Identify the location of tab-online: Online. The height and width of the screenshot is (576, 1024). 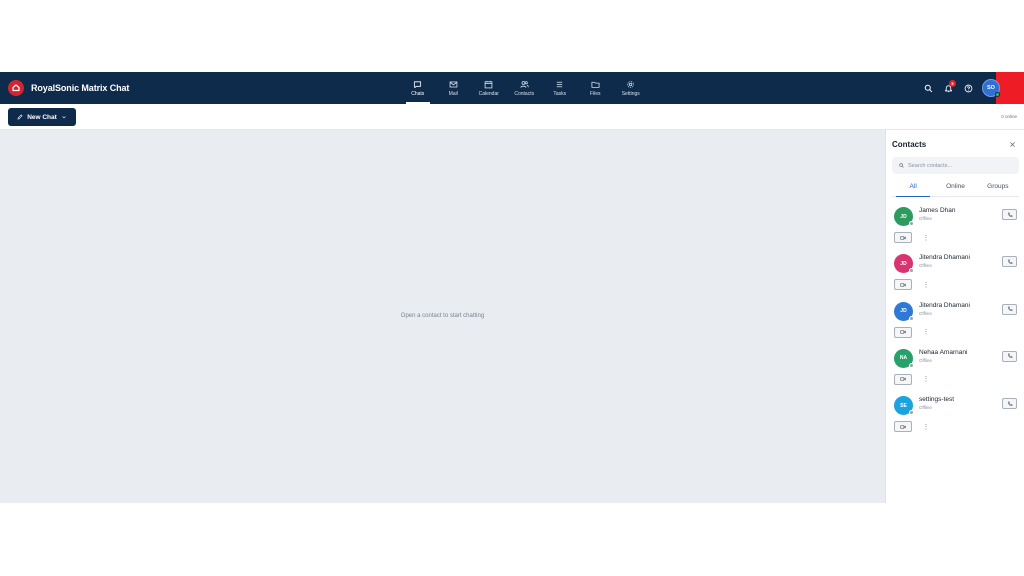
(955, 189).